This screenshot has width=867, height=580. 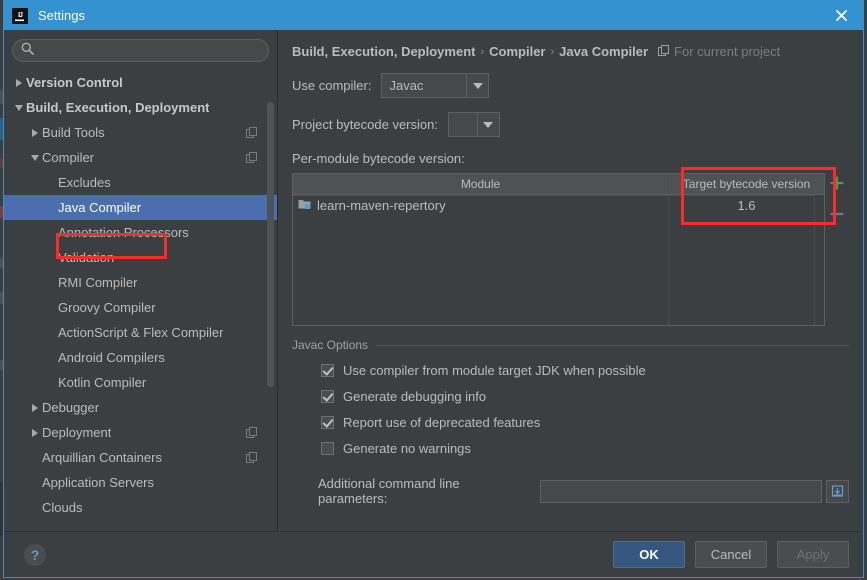 I want to click on use-compiler-label: Use compiler:, so click(x=332, y=85).